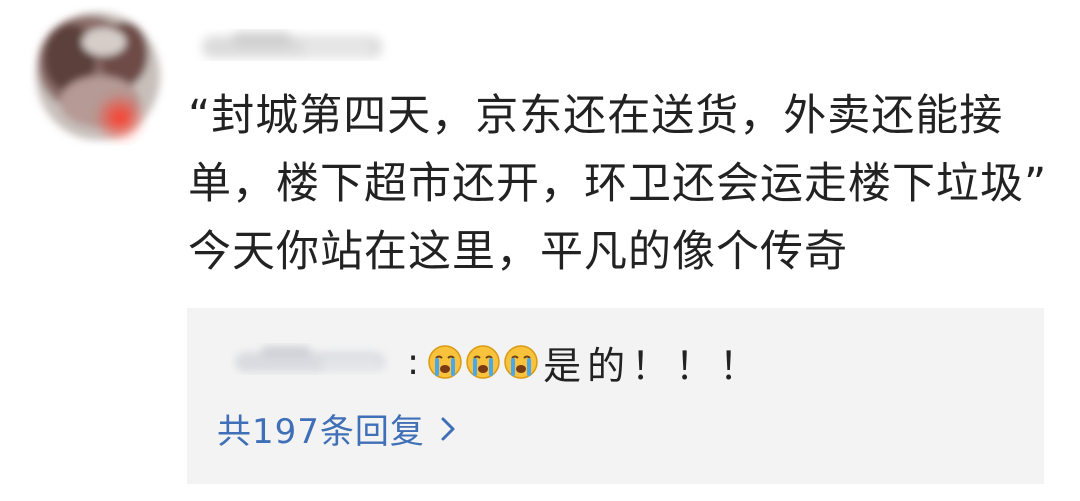  I want to click on view-all-replies-link: 共197条回复, so click(337, 428).